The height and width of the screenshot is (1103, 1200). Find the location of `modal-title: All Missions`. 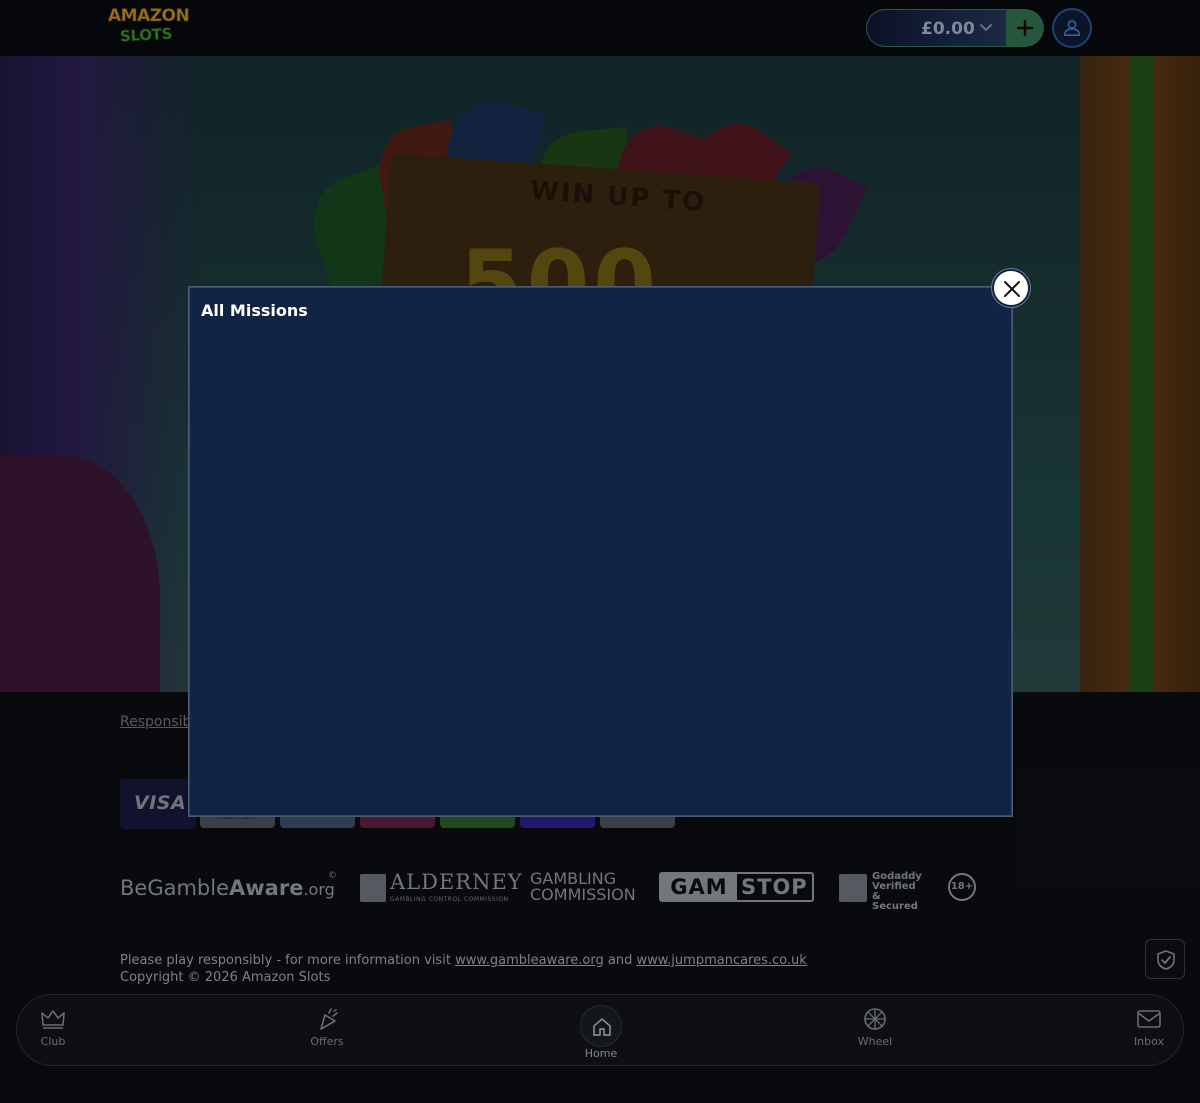

modal-title: All Missions is located at coordinates (254, 310).